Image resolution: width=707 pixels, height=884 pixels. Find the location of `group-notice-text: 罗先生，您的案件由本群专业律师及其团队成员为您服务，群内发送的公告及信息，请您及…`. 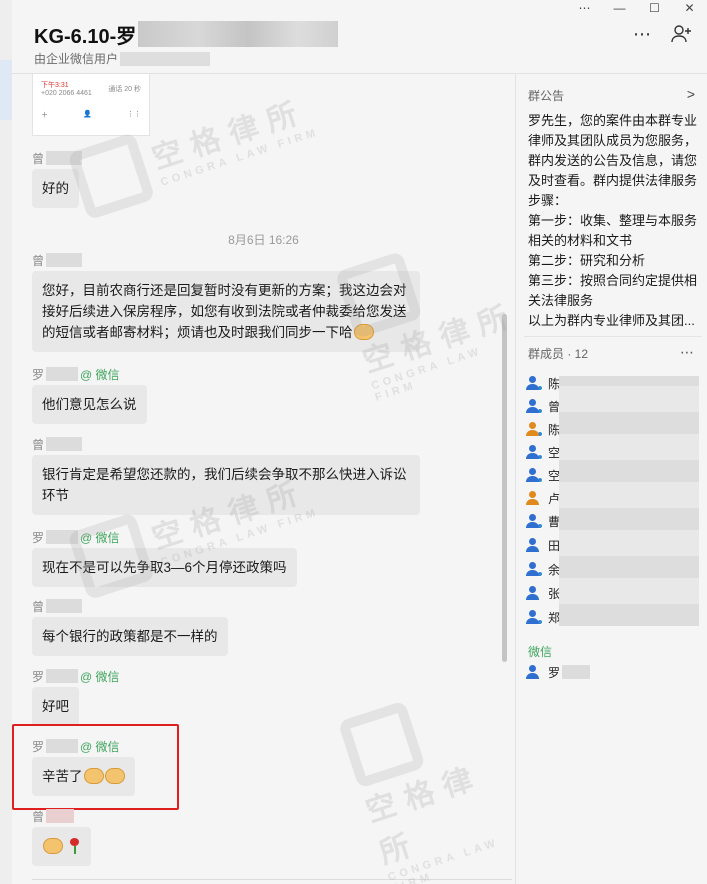

group-notice-text: 罗先生，您的案件由本群专业律师及其团队成员为您服务，群内发送的公告及信息，请您及… is located at coordinates (613, 231).